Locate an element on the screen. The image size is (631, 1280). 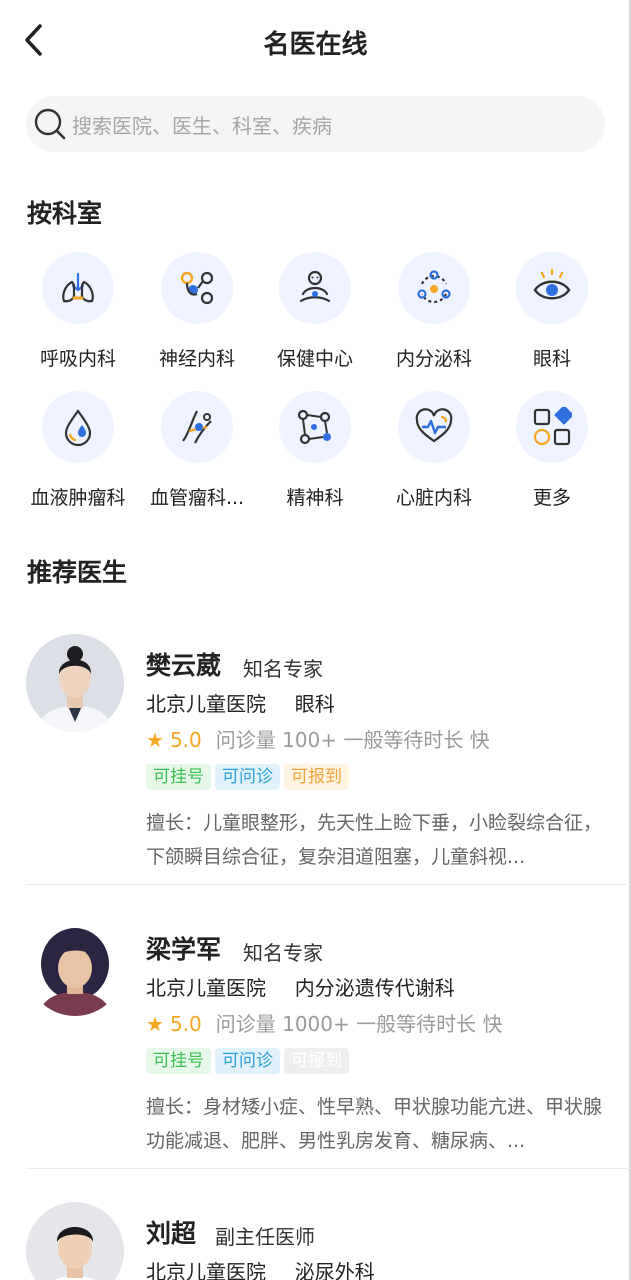
consultation-meta: 问诊量 1000+ 一般等待时长 快 is located at coordinates (359, 1024).